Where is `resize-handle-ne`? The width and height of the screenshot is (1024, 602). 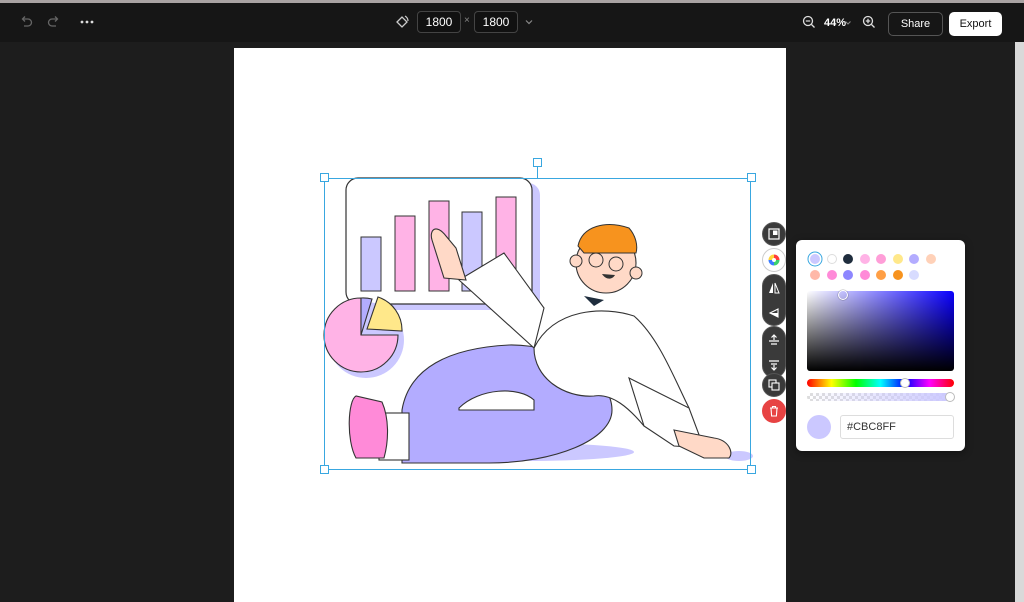
resize-handle-ne is located at coordinates (751, 177).